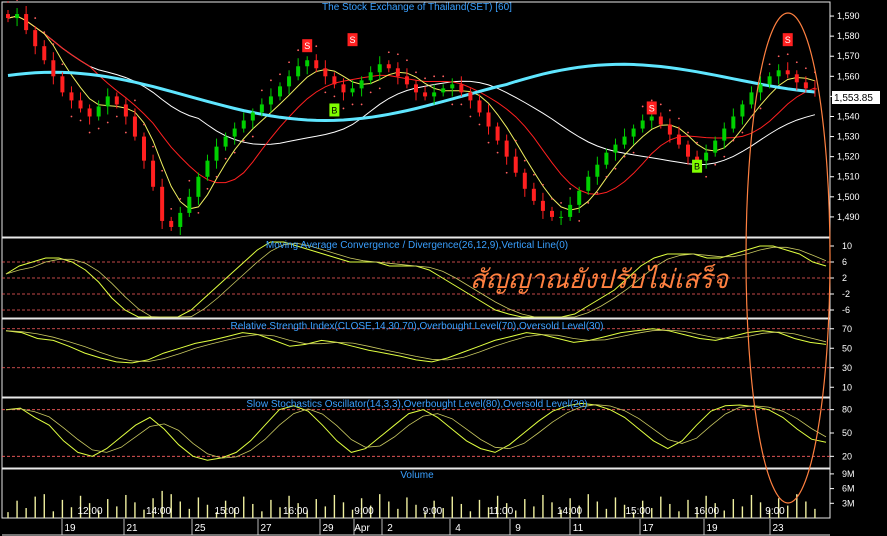 This screenshot has height=536, width=887. Describe the element at coordinates (712, 528) in the screenshot. I see `date-tick-label: 19` at that location.